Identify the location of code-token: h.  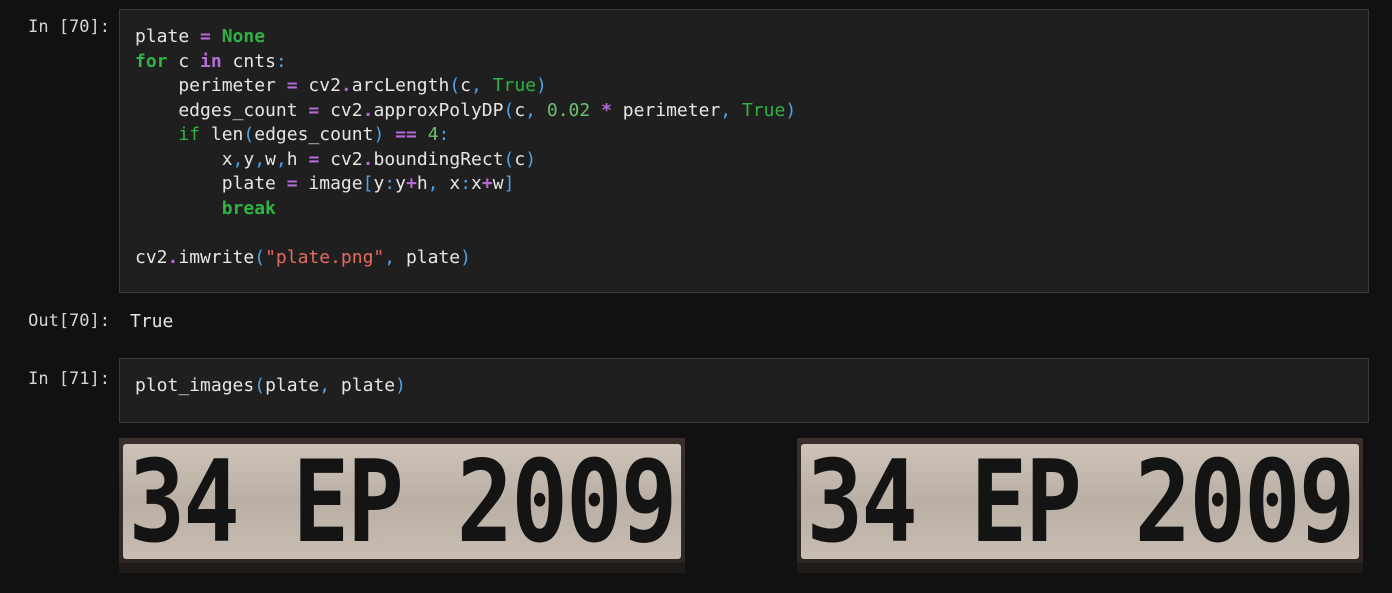
(422, 183).